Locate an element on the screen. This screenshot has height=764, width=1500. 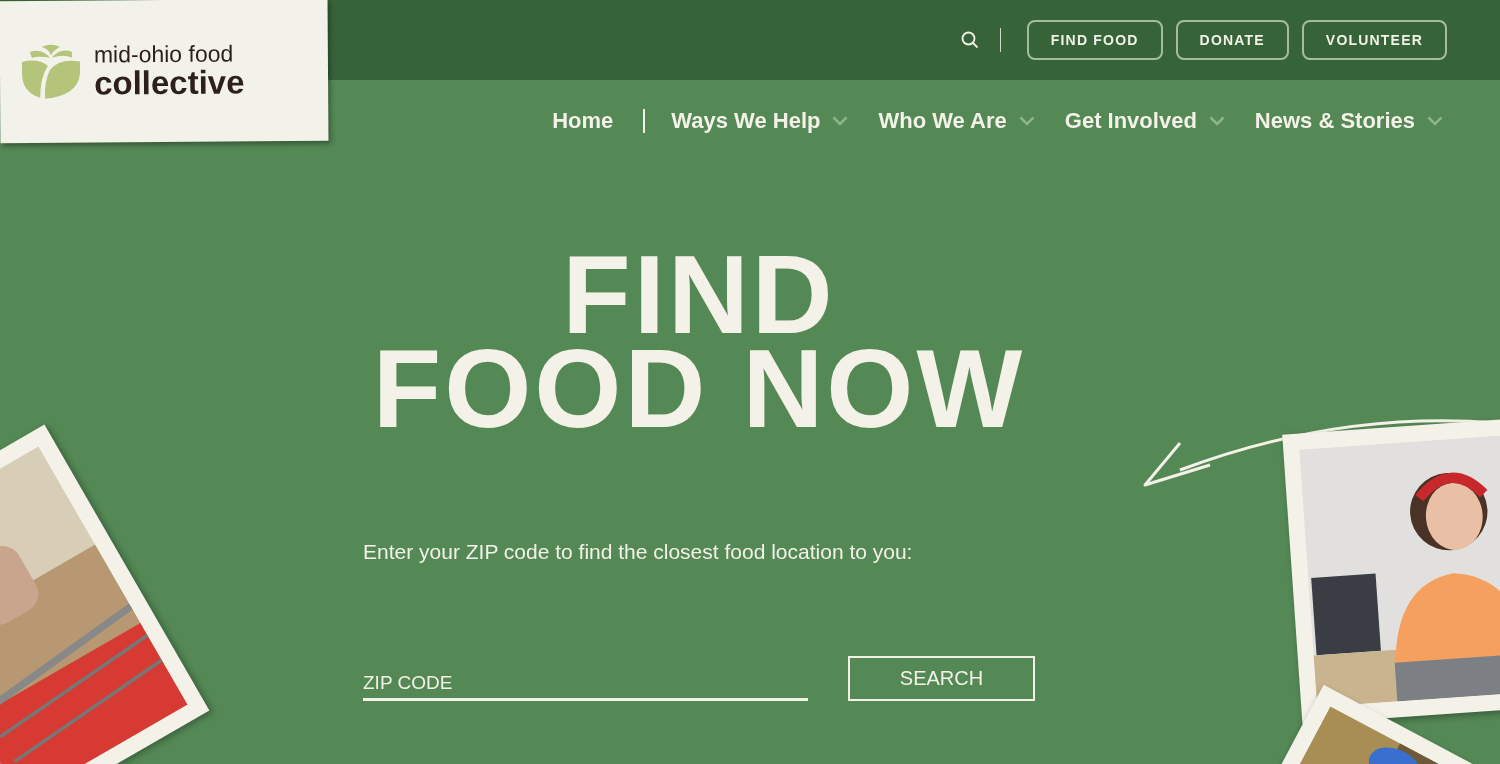
header-button: DONATE is located at coordinates (1232, 40).